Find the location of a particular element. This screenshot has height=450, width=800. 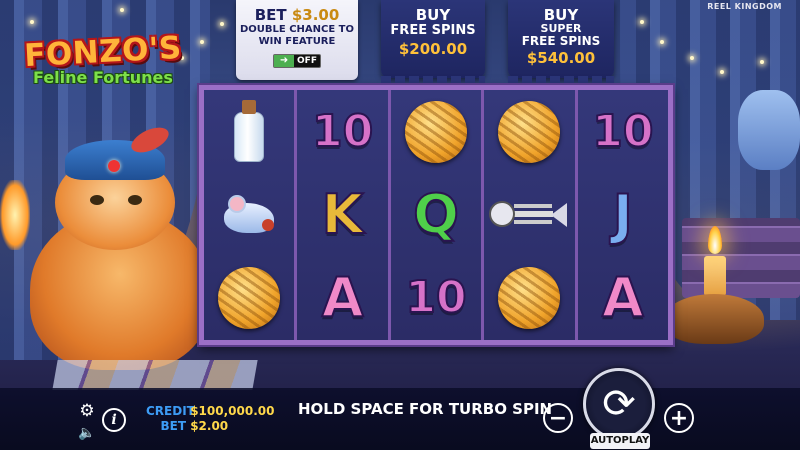

autoplay-button: AUTOPLAY is located at coordinates (620, 441).